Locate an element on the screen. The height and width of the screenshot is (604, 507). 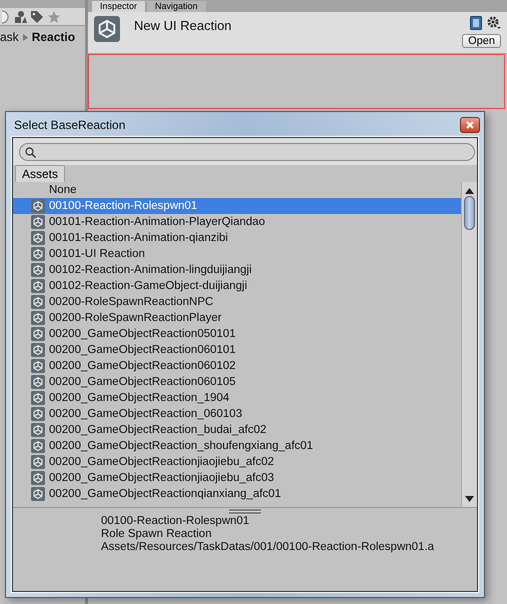
search-field is located at coordinates (247, 152).